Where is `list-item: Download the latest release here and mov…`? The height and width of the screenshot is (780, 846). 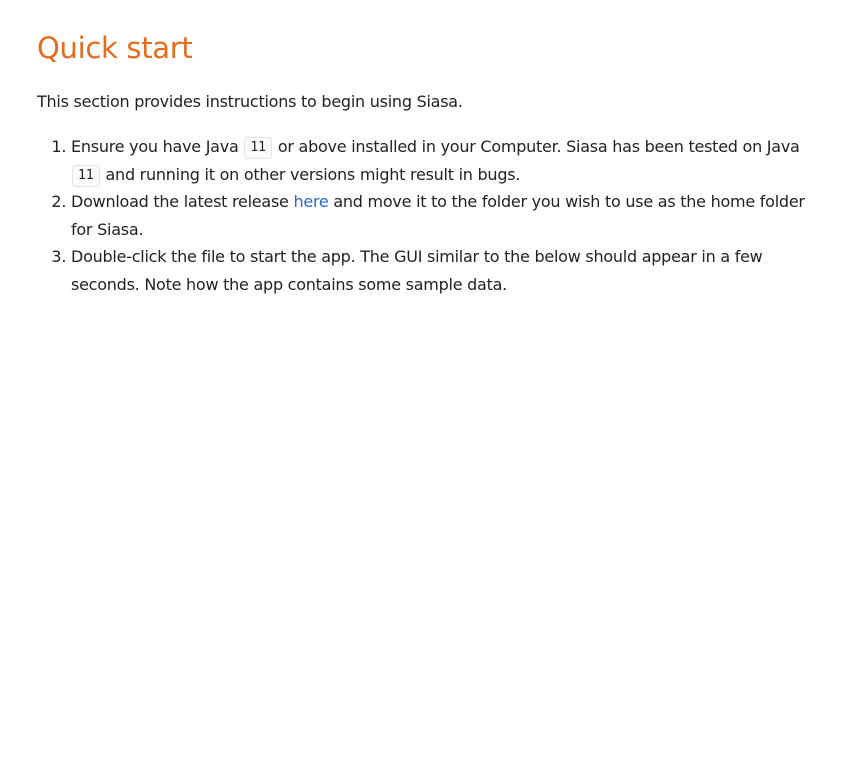 list-item: Download the latest release here and mov… is located at coordinates (449, 215).